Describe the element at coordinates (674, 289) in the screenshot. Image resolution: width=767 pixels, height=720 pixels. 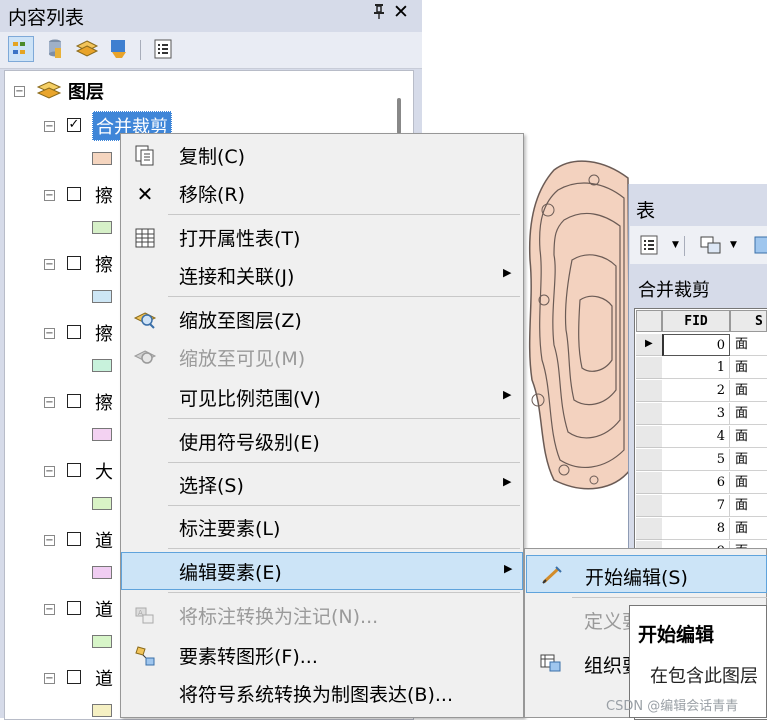
I see `table-tab-label: 合并裁剪` at that location.